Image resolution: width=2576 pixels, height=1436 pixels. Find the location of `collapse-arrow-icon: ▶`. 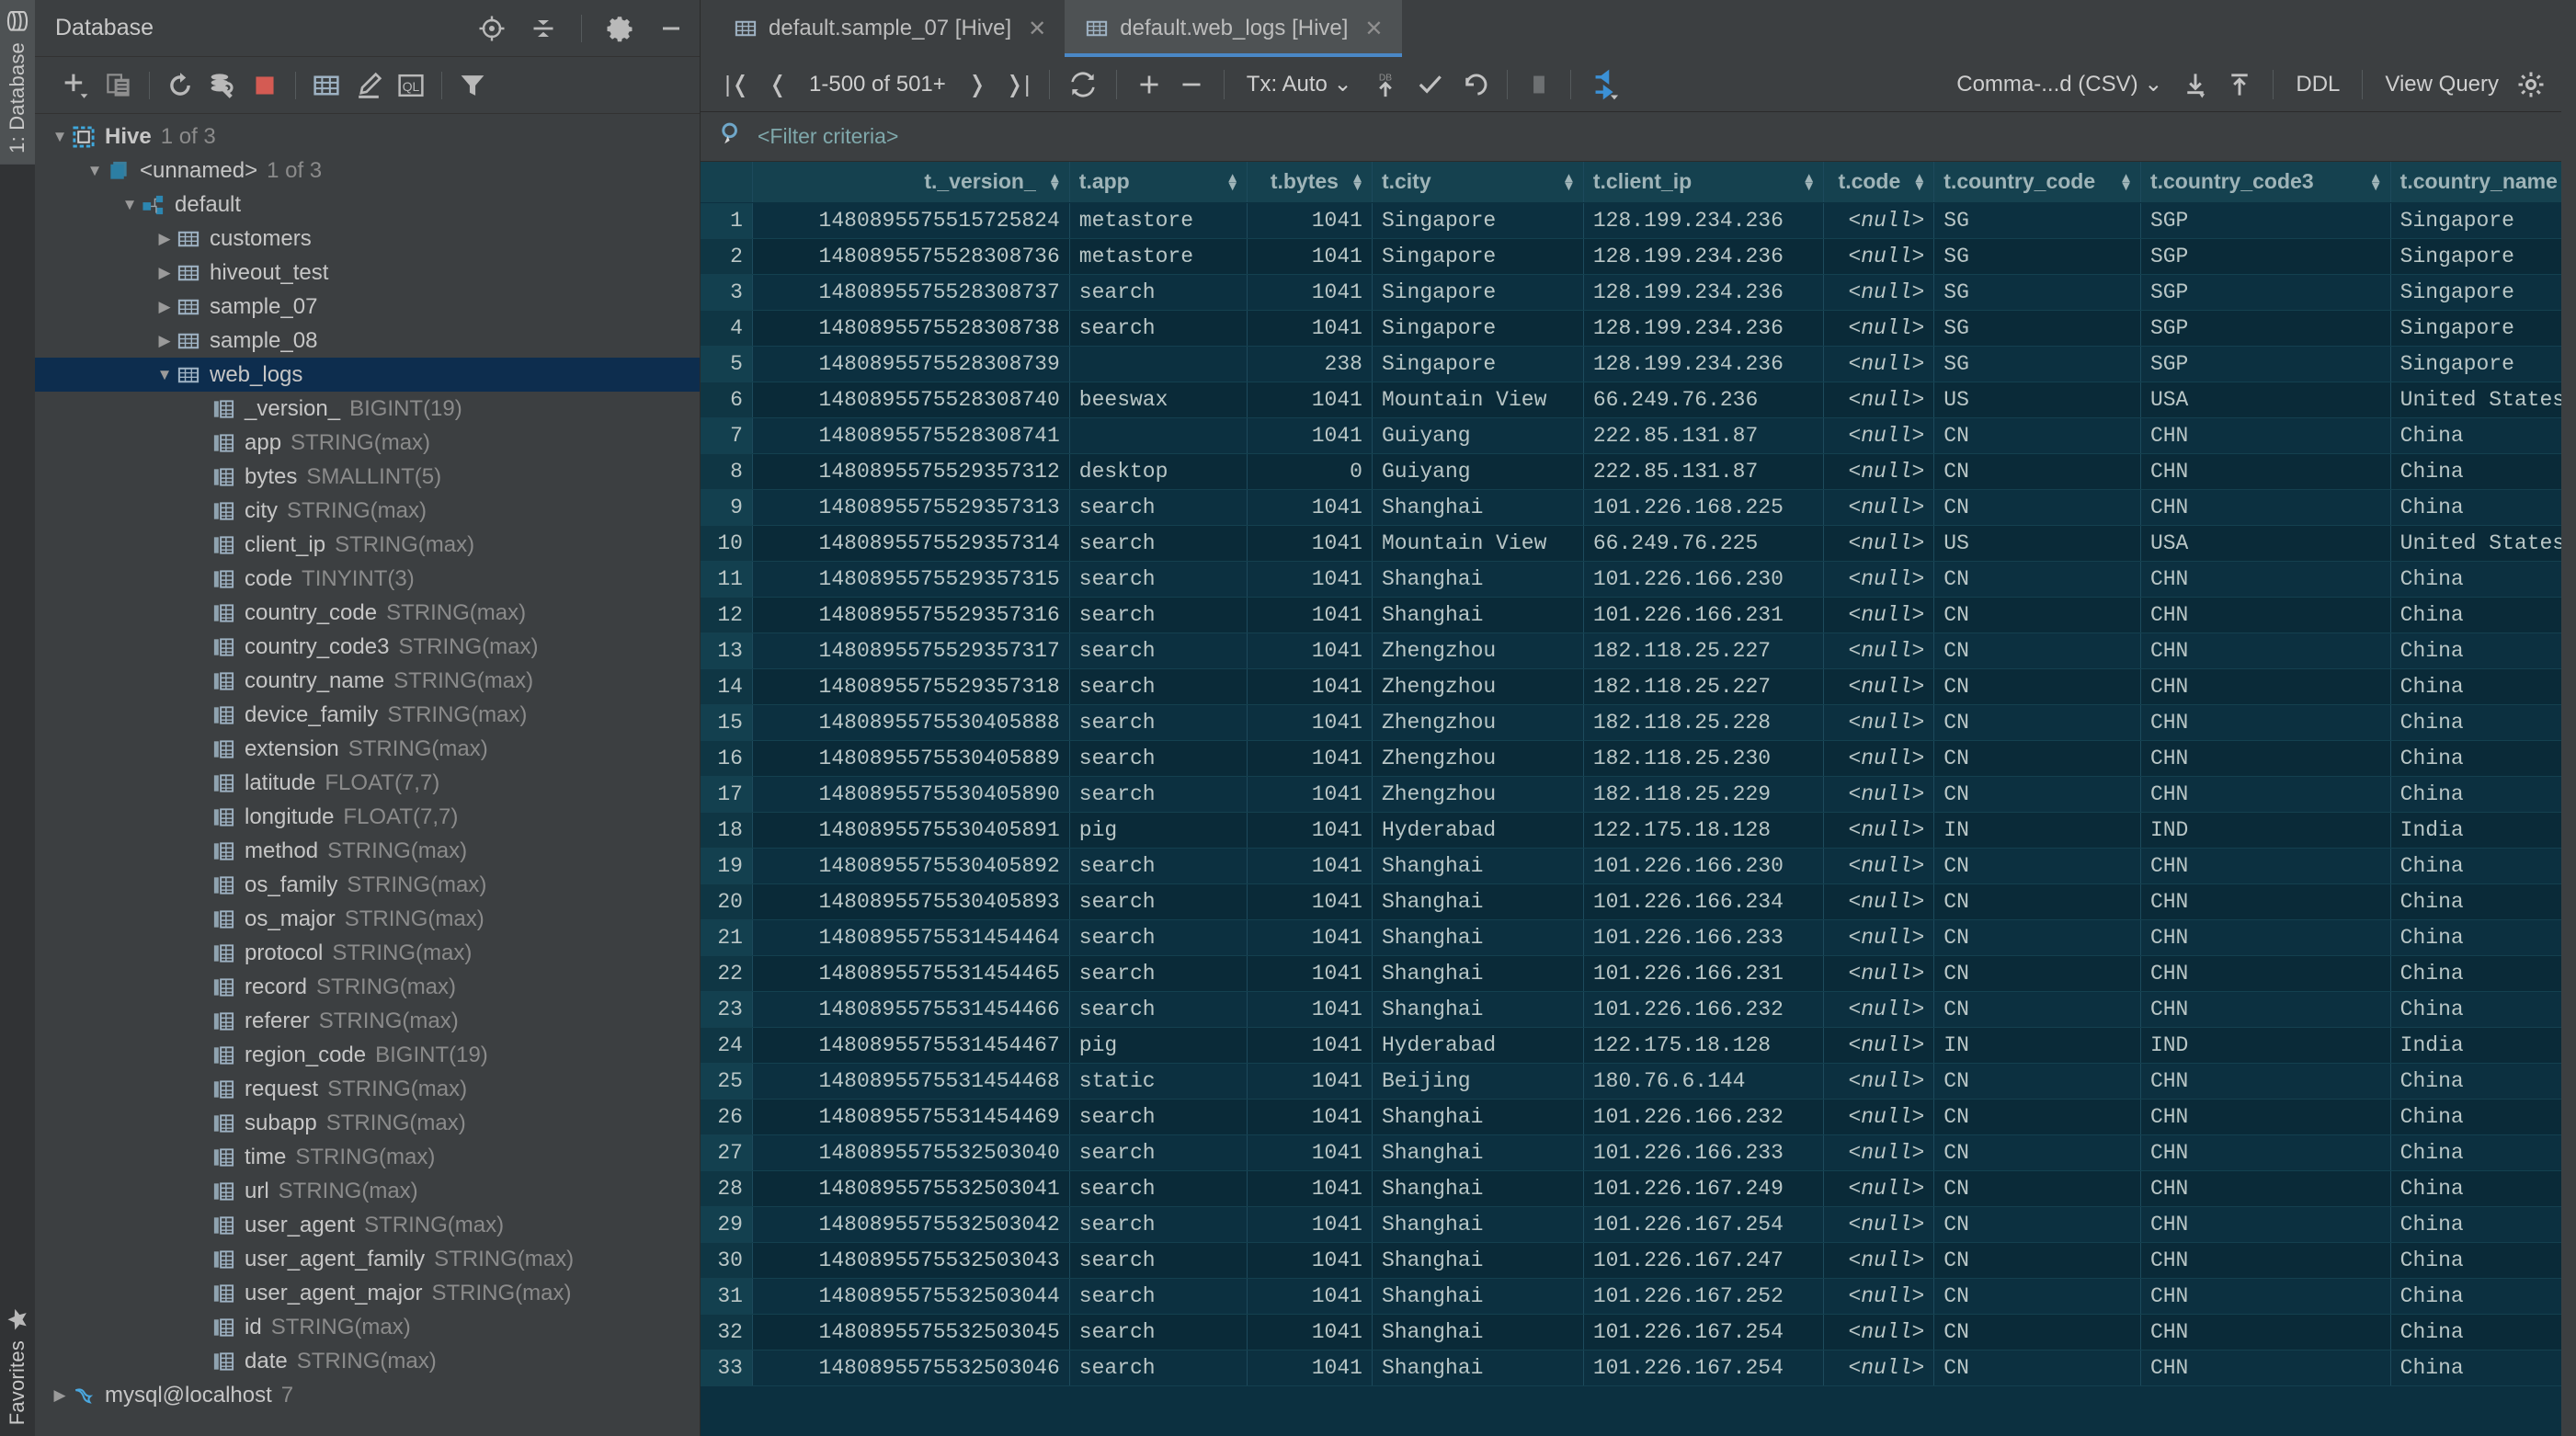

collapse-arrow-icon: ▶ is located at coordinates (165, 273).